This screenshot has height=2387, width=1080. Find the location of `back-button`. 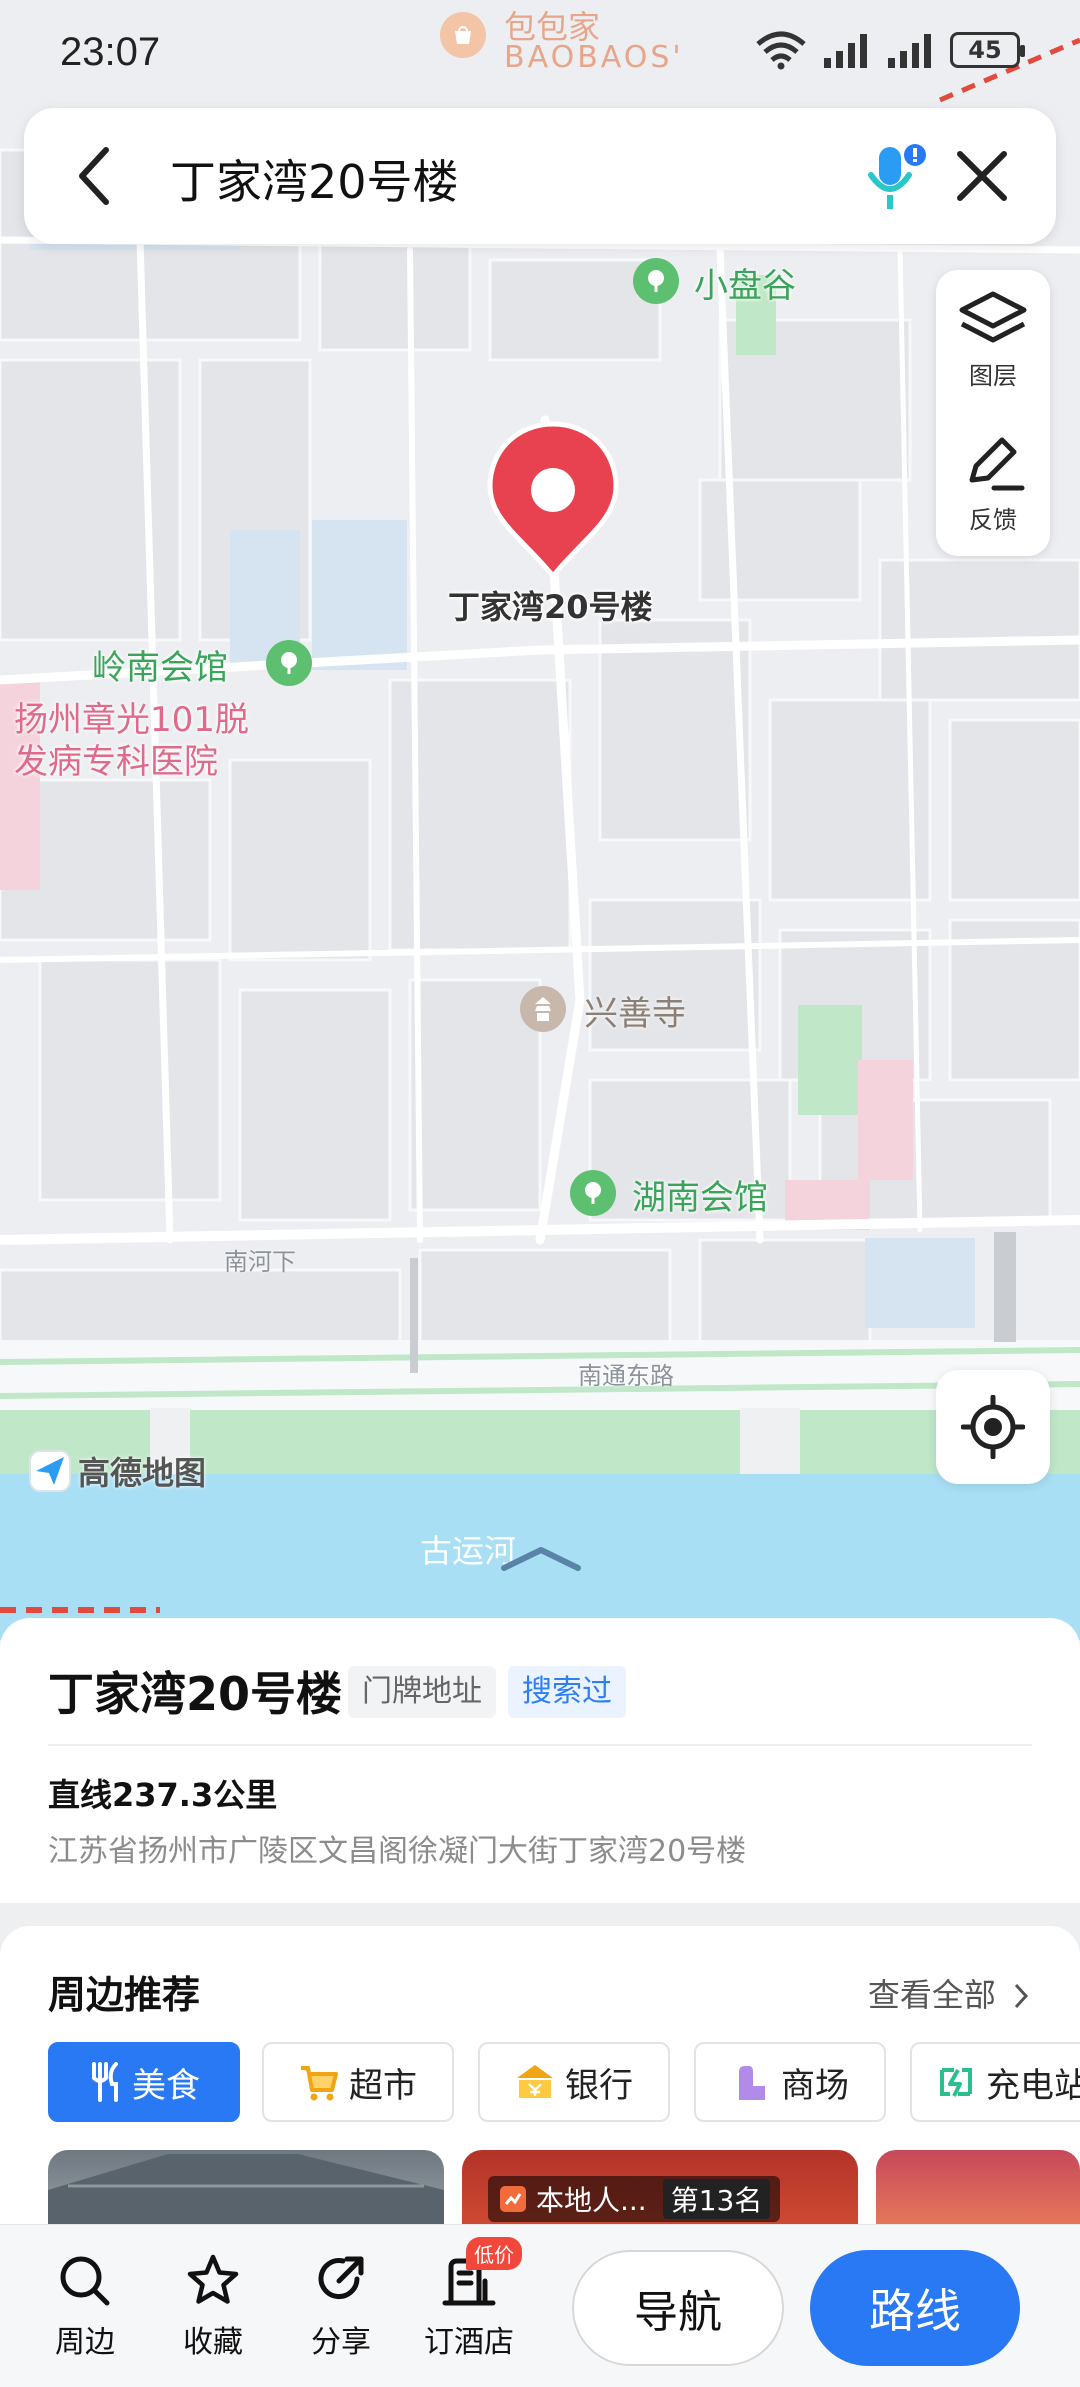

back-button is located at coordinates (94, 176).